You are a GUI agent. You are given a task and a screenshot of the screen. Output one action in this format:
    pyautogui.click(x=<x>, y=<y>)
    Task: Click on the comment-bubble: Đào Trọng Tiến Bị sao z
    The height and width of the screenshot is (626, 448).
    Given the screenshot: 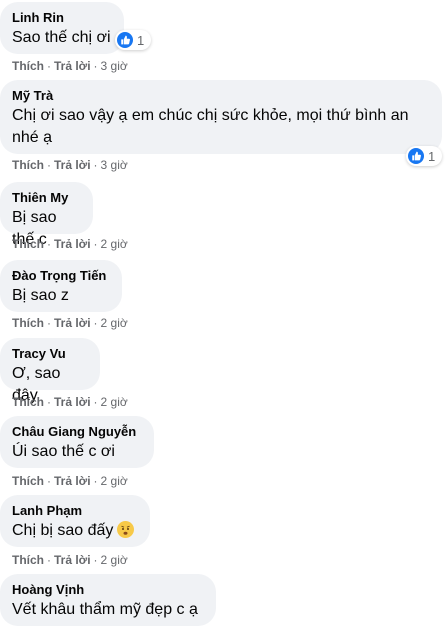 What is the action you would take?
    pyautogui.click(x=61, y=286)
    